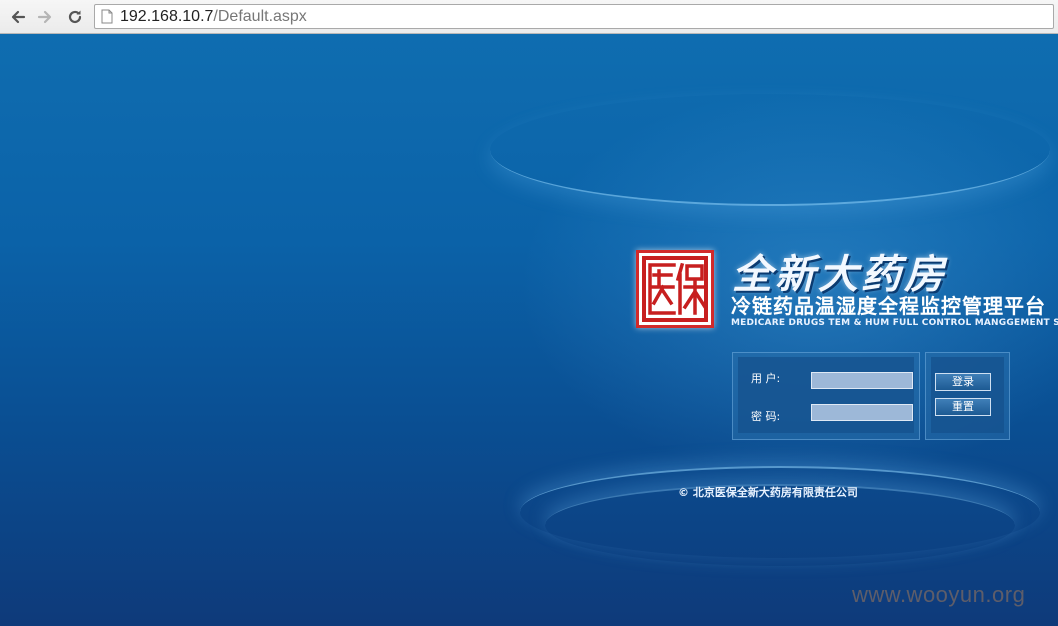 This screenshot has width=1058, height=626. Describe the element at coordinates (963, 382) in the screenshot. I see `login-button: 登录` at that location.